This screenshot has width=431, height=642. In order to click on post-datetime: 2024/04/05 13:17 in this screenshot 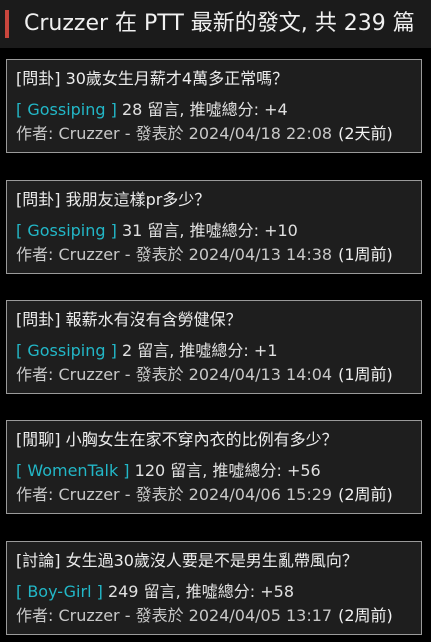, I will do `click(260, 615)`.